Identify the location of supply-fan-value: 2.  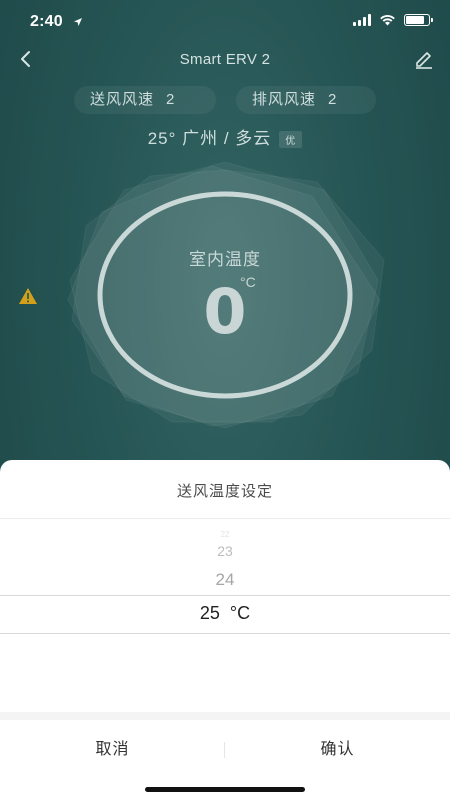
(171, 99).